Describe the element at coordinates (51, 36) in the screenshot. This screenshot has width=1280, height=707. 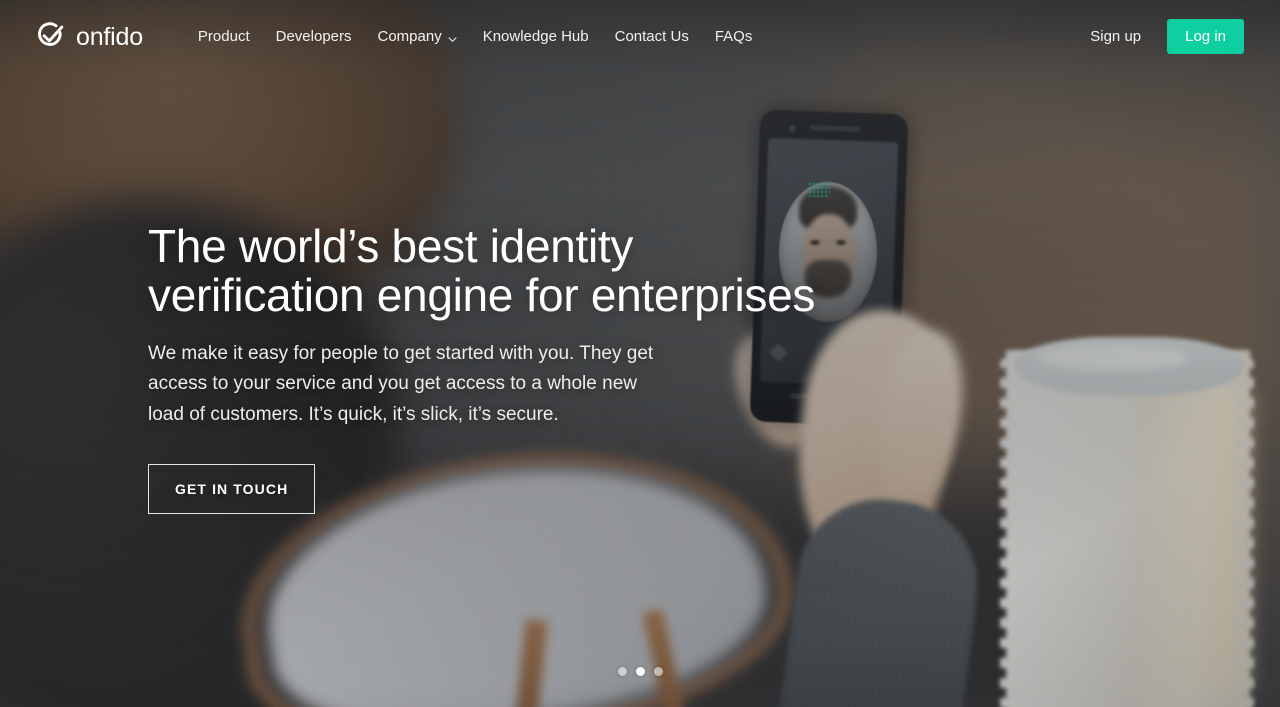
I see `circle-check-icon` at that location.